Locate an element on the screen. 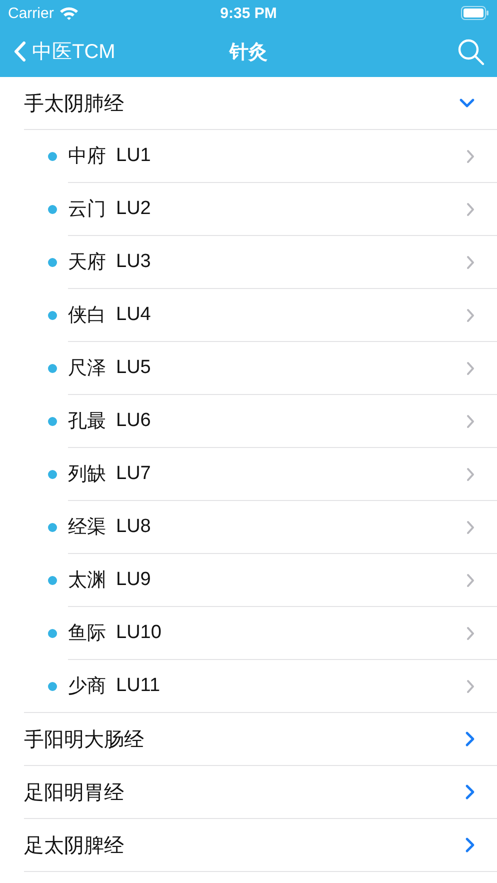  point-row: 中府 LU1 is located at coordinates (248, 156).